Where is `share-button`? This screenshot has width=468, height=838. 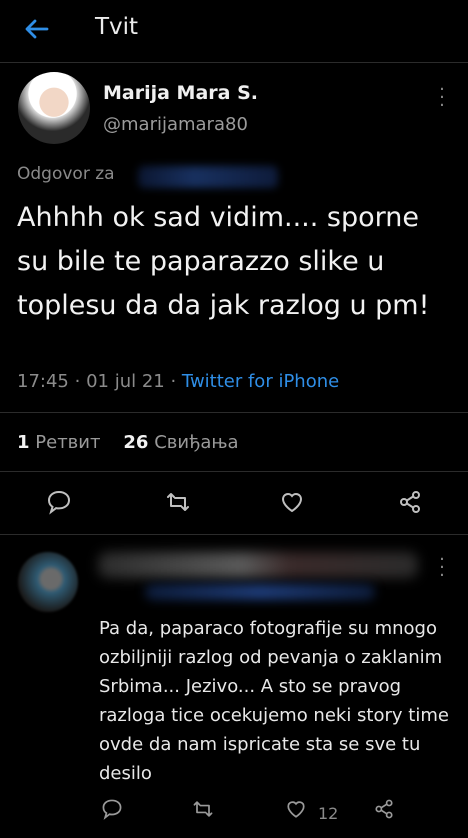 share-button is located at coordinates (410, 502).